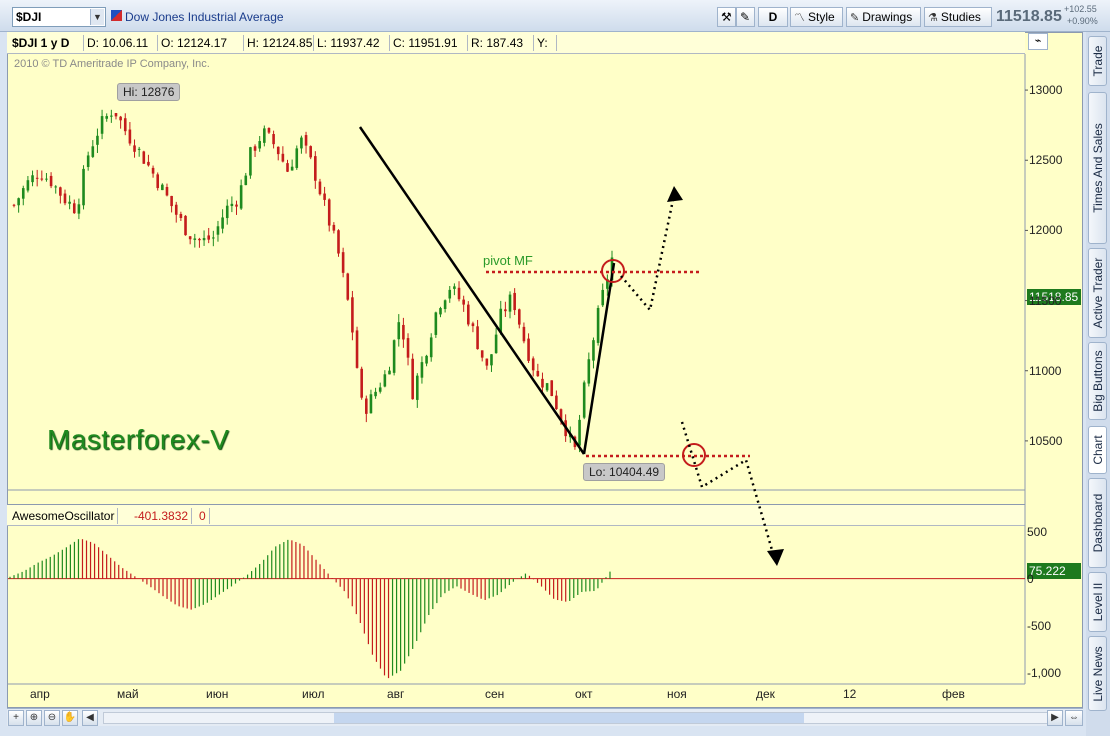 This screenshot has height=736, width=1110. What do you see at coordinates (1039, 625) in the screenshot?
I see `osc-tick-label: -500` at bounding box center [1039, 625].